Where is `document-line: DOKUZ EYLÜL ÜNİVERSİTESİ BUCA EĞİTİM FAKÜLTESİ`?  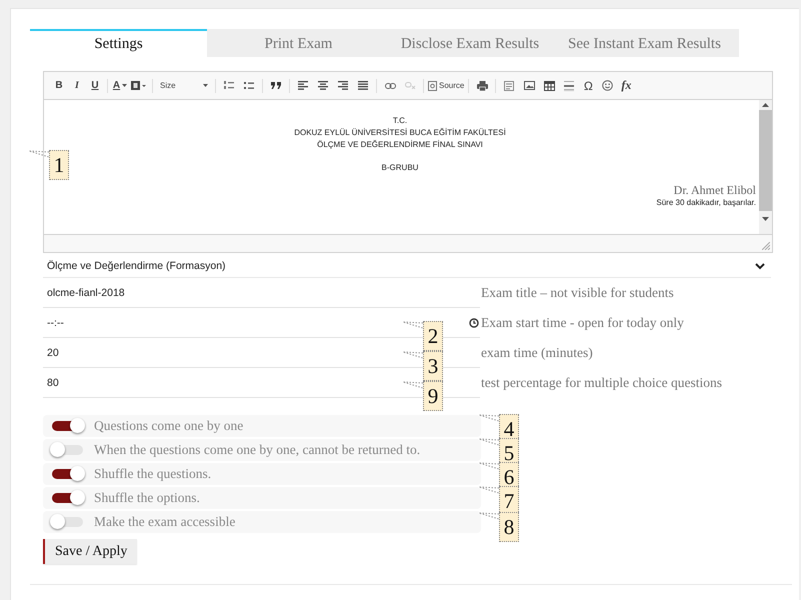
document-line: DOKUZ EYLÜL ÜNİVERSİTESİ BUCA EĞİTİM FAKÜLTESİ is located at coordinates (400, 133).